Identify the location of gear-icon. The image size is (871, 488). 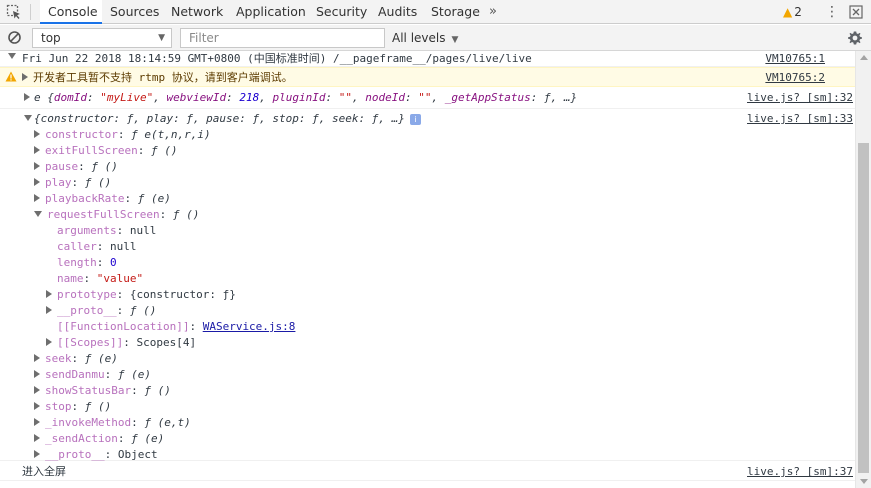
(855, 38).